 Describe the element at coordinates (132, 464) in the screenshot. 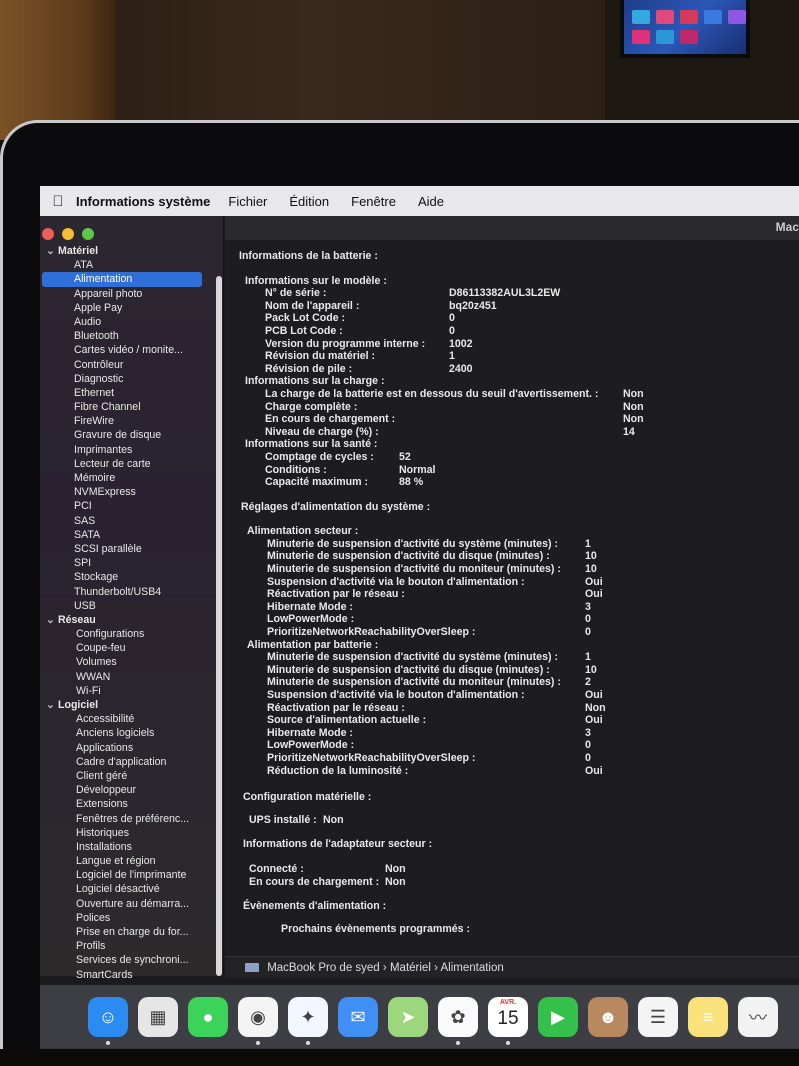

I see `sidebar-item: Lecteur de carte` at that location.